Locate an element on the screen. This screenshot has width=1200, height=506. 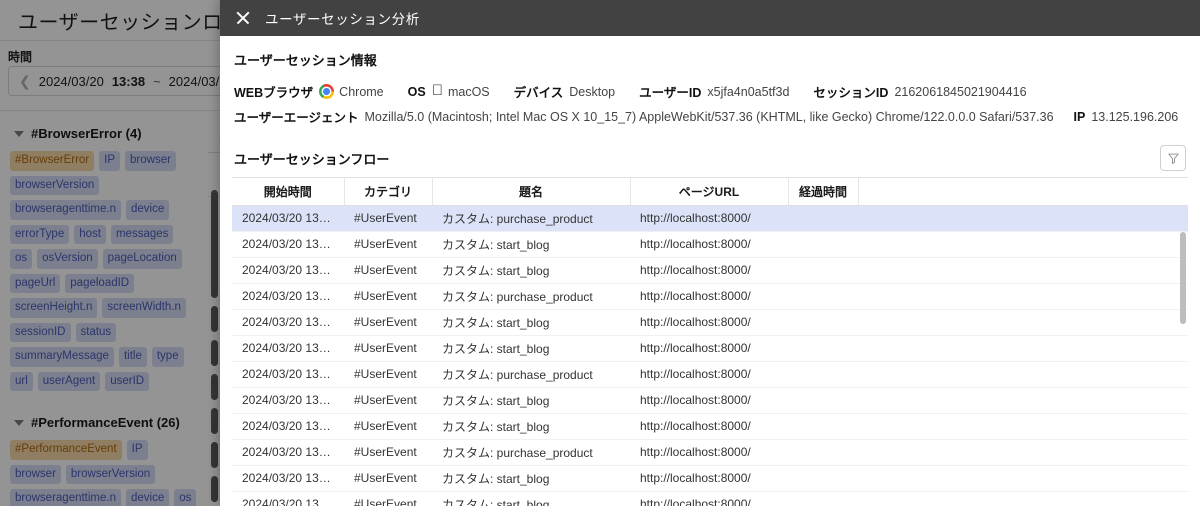
session-info-title: ユーザーセッション情報 is located at coordinates (305, 60).